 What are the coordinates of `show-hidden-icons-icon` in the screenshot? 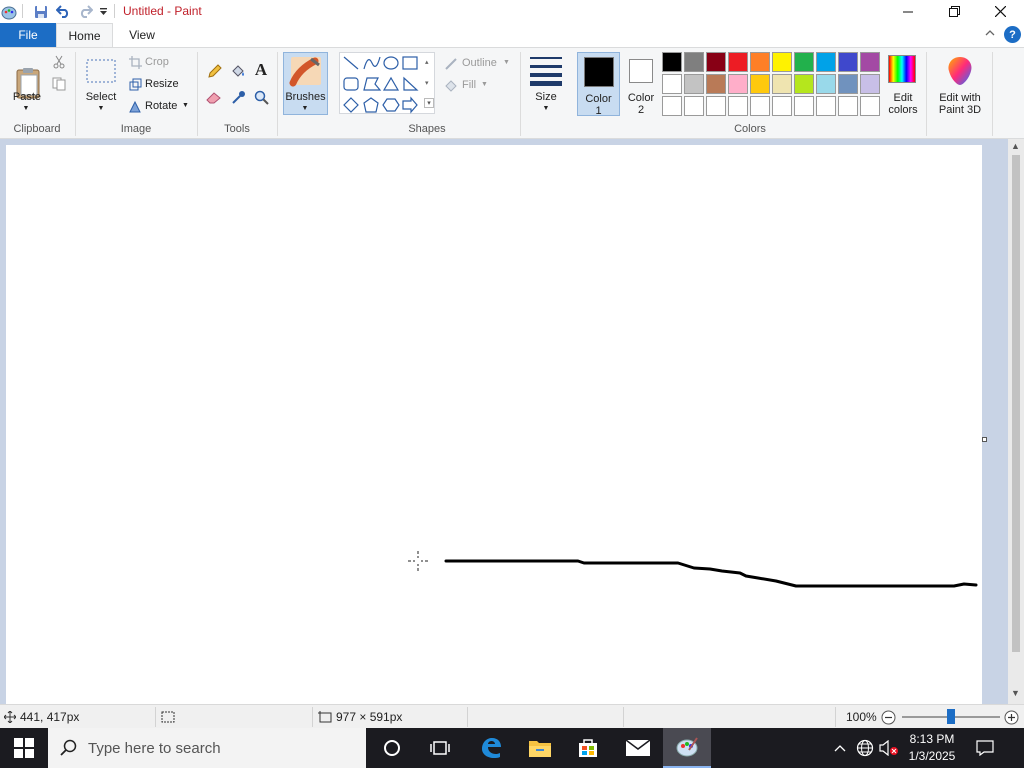 It's located at (840, 748).